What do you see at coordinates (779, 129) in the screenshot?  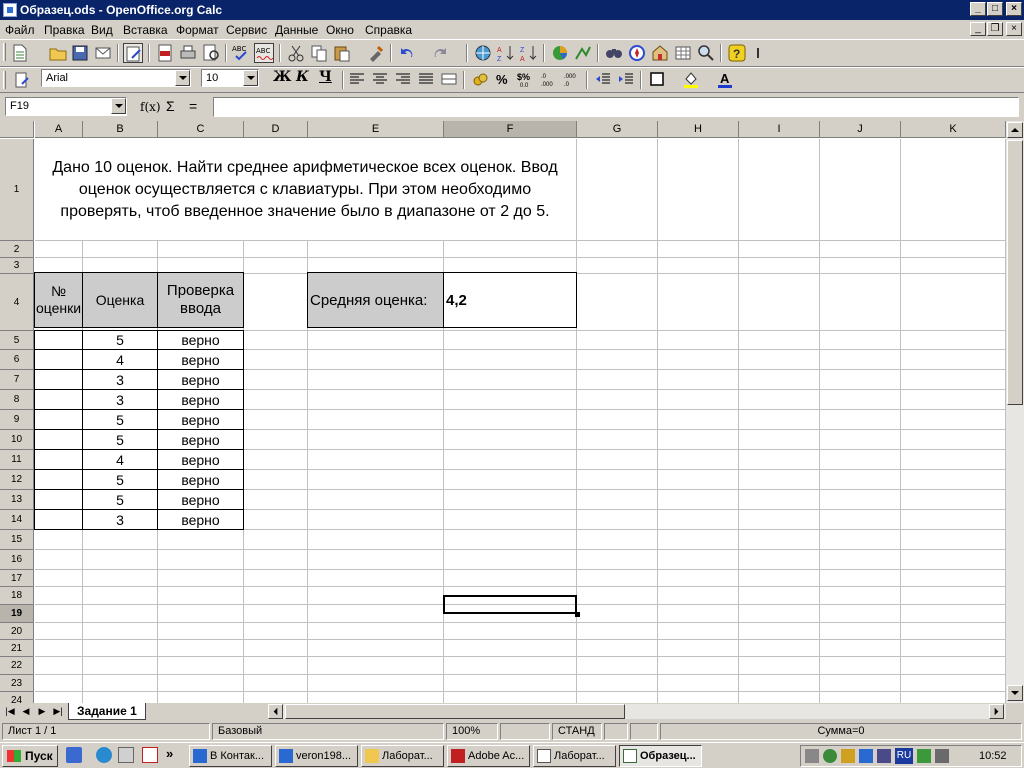 I see `column-header-i: I` at bounding box center [779, 129].